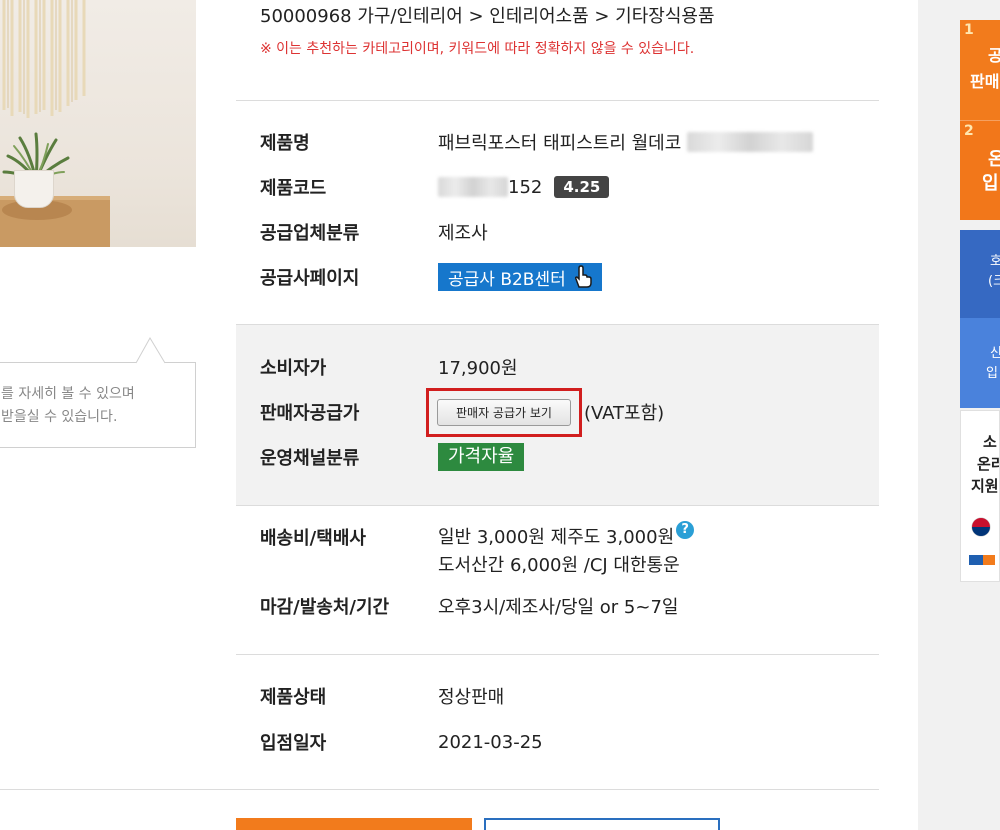 This screenshot has width=1000, height=830. Describe the element at coordinates (560, 143) in the screenshot. I see `product-name-value: 패브릭포스터 태피스트리 월데코` at that location.